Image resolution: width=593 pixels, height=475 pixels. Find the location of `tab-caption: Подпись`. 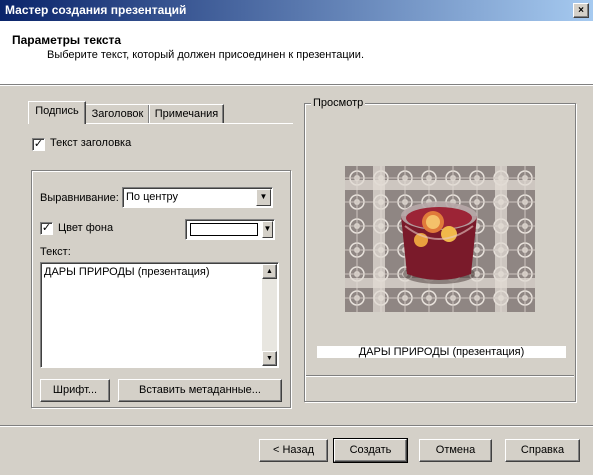

tab-caption: Подпись is located at coordinates (57, 112).